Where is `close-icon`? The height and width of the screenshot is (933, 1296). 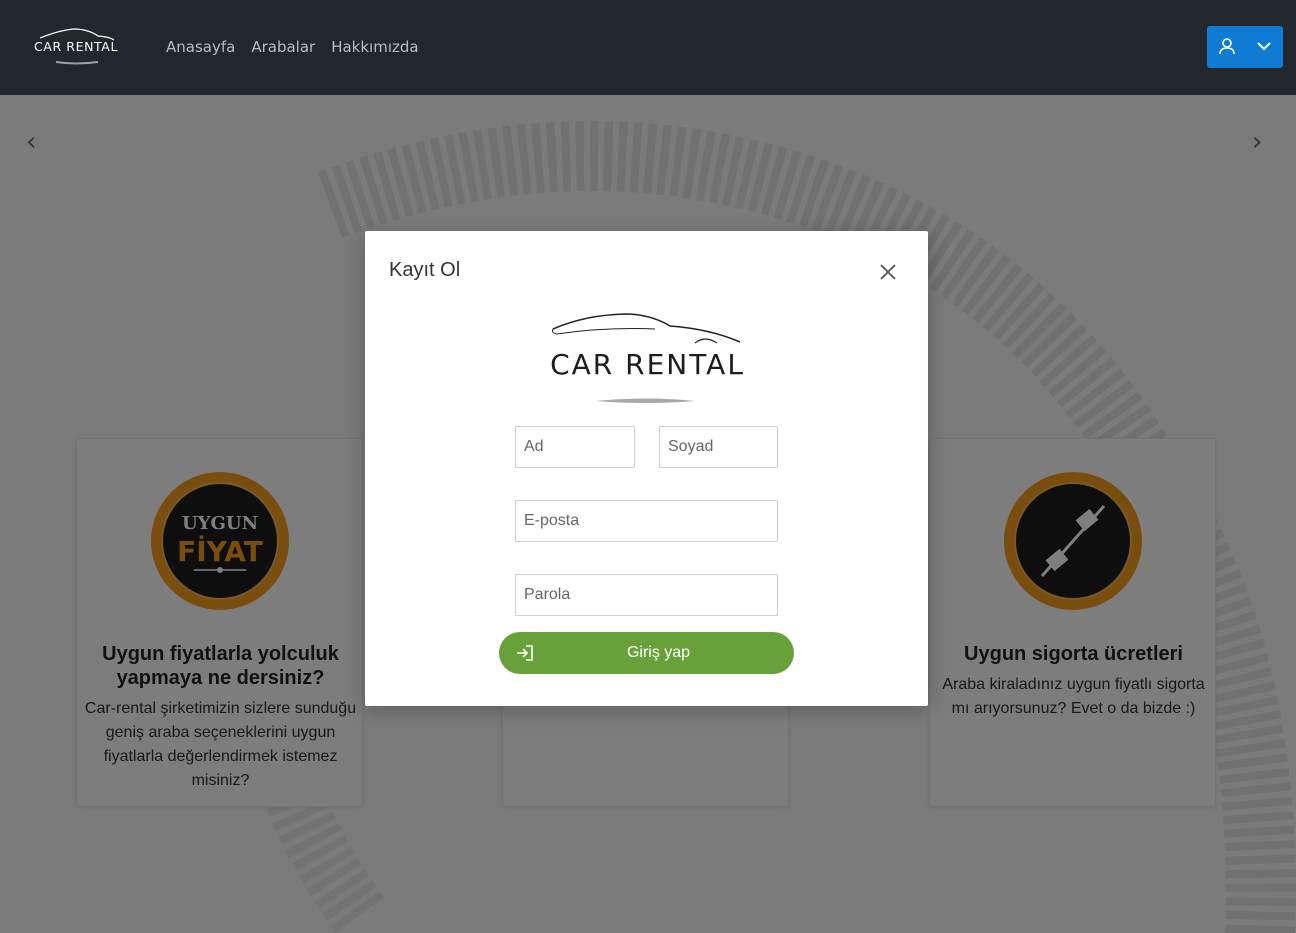 close-icon is located at coordinates (888, 272).